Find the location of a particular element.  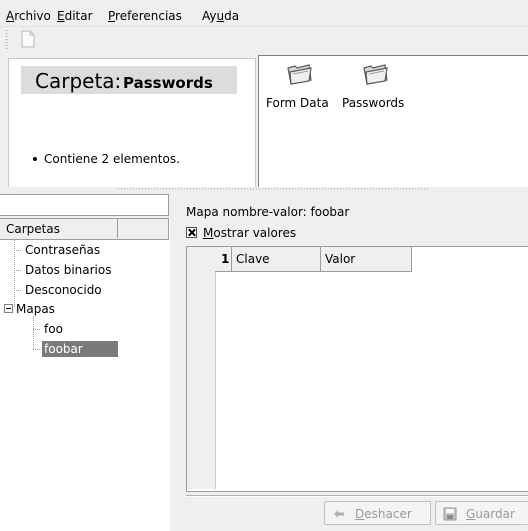

show-values-checkbox is located at coordinates (191, 232).